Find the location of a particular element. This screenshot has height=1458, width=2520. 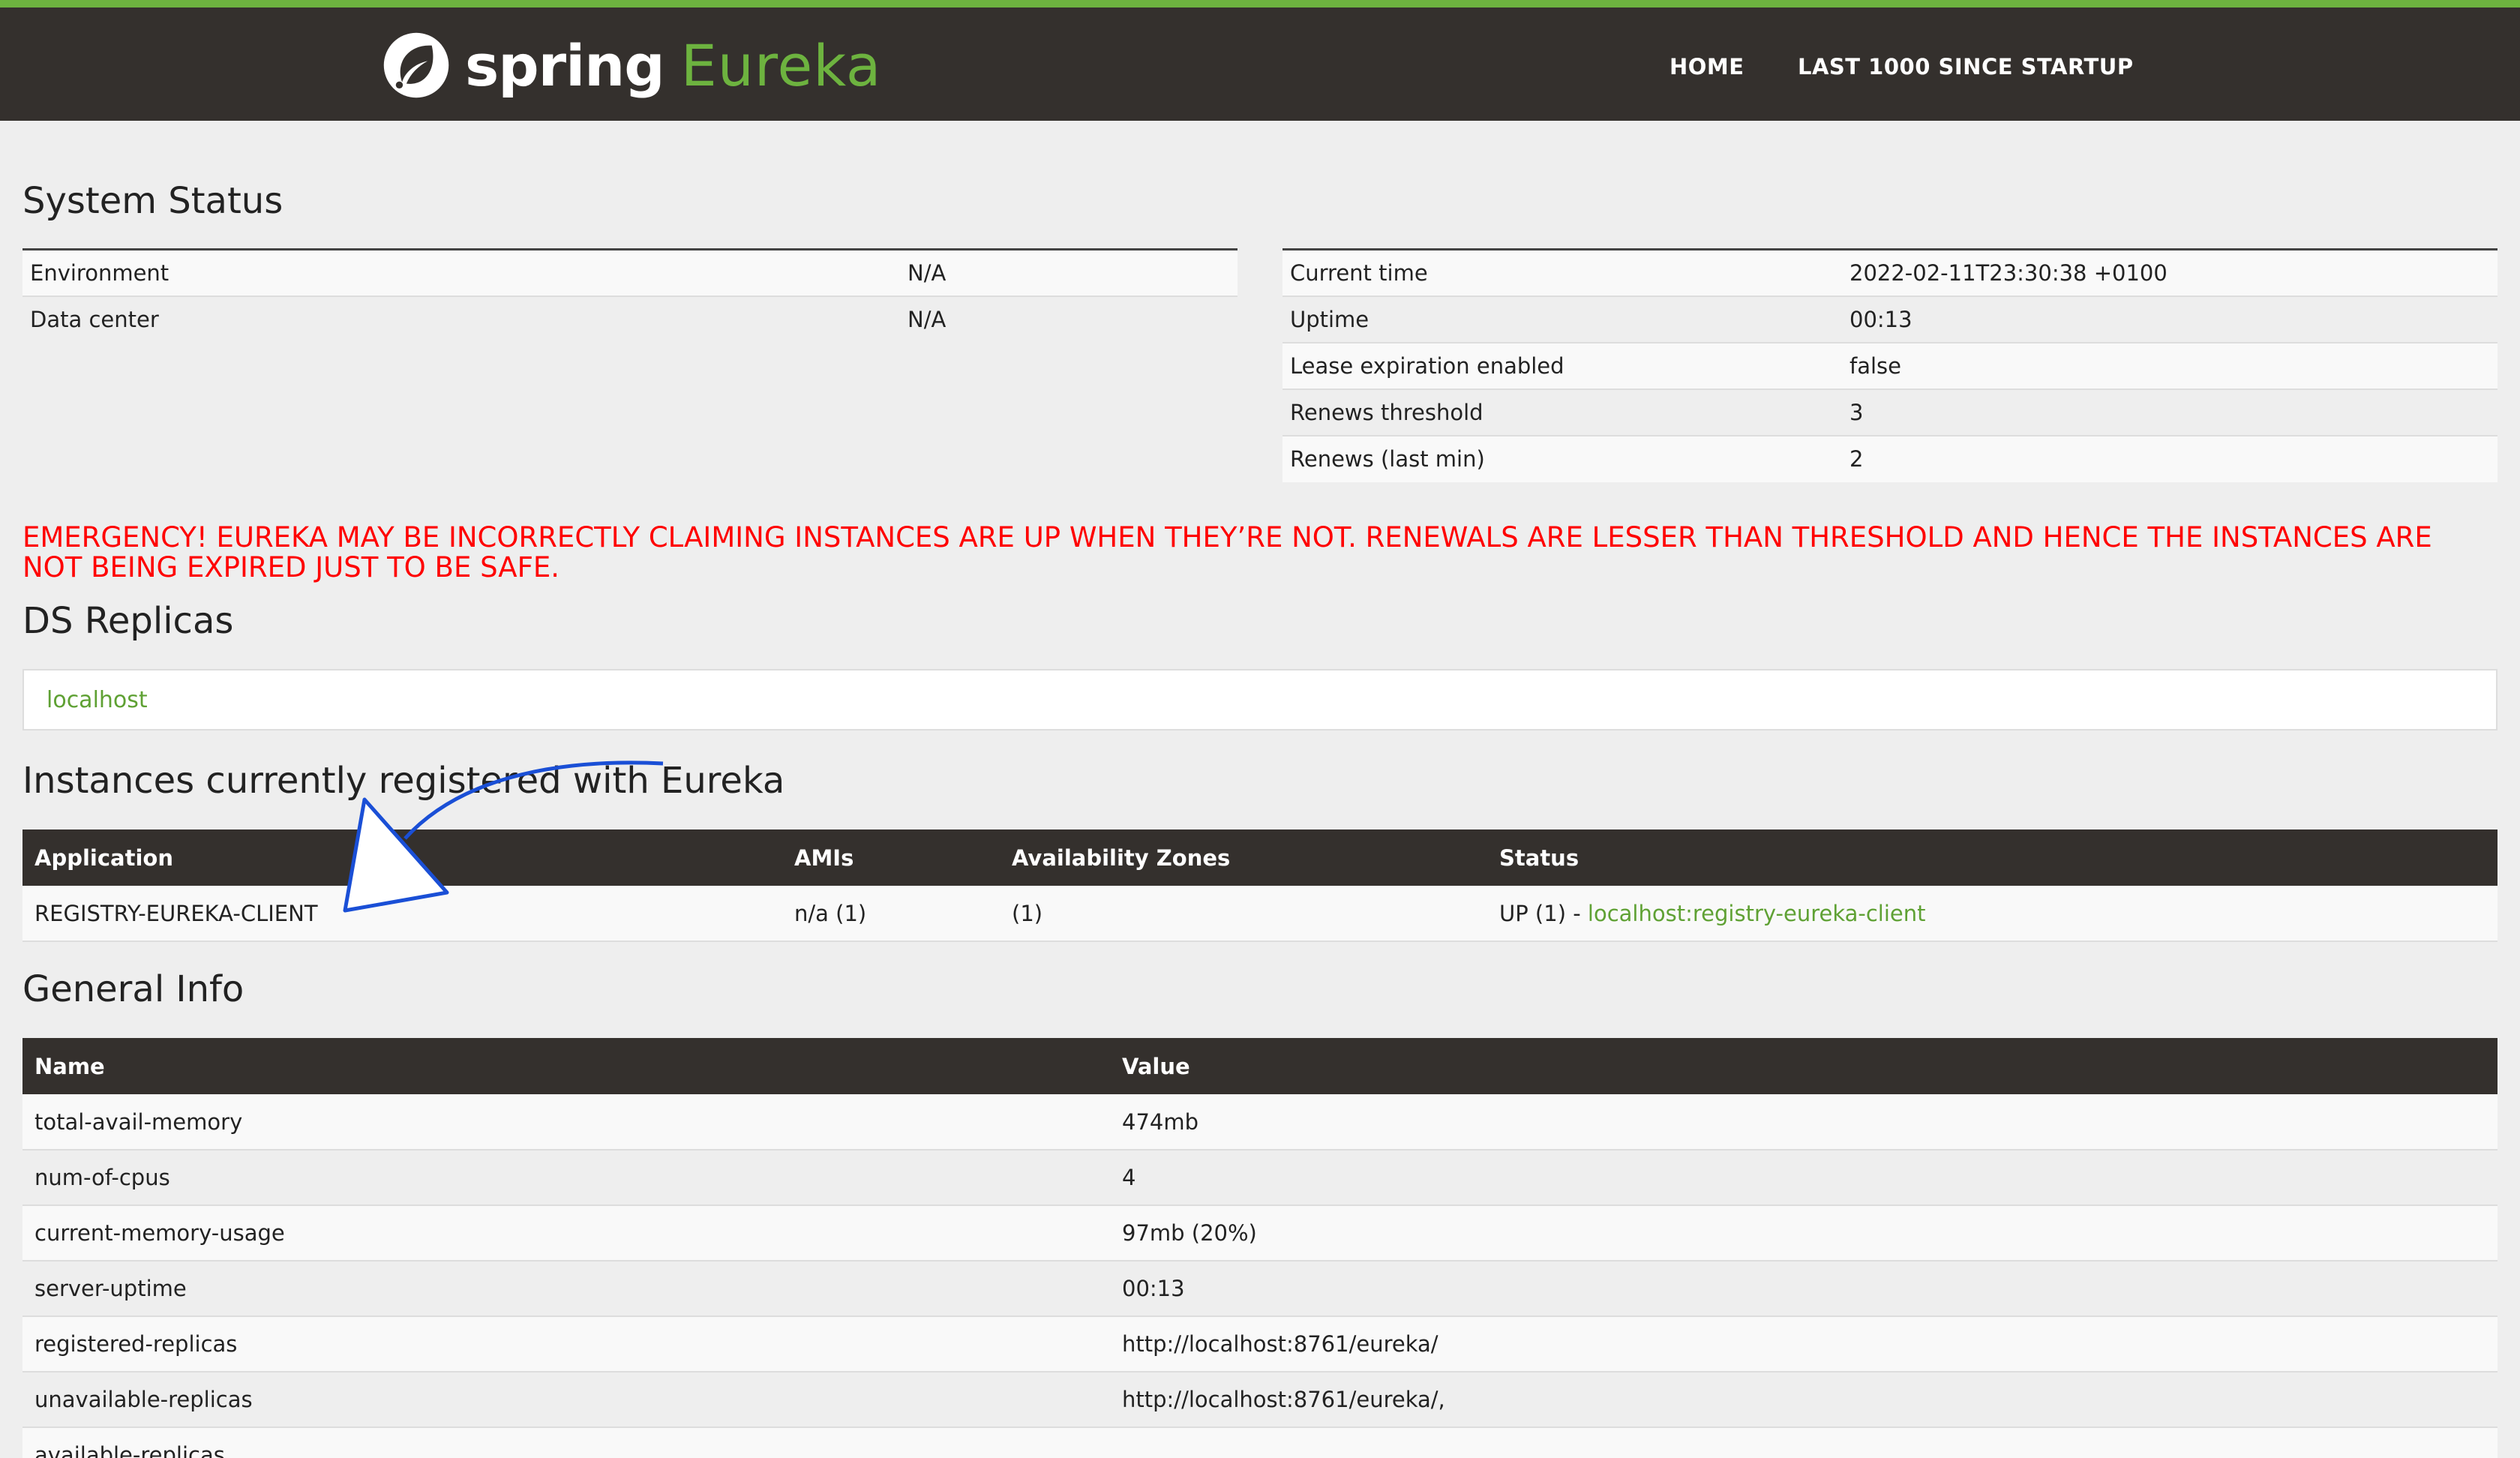

table-row: available-replicas is located at coordinates (1260, 1442).